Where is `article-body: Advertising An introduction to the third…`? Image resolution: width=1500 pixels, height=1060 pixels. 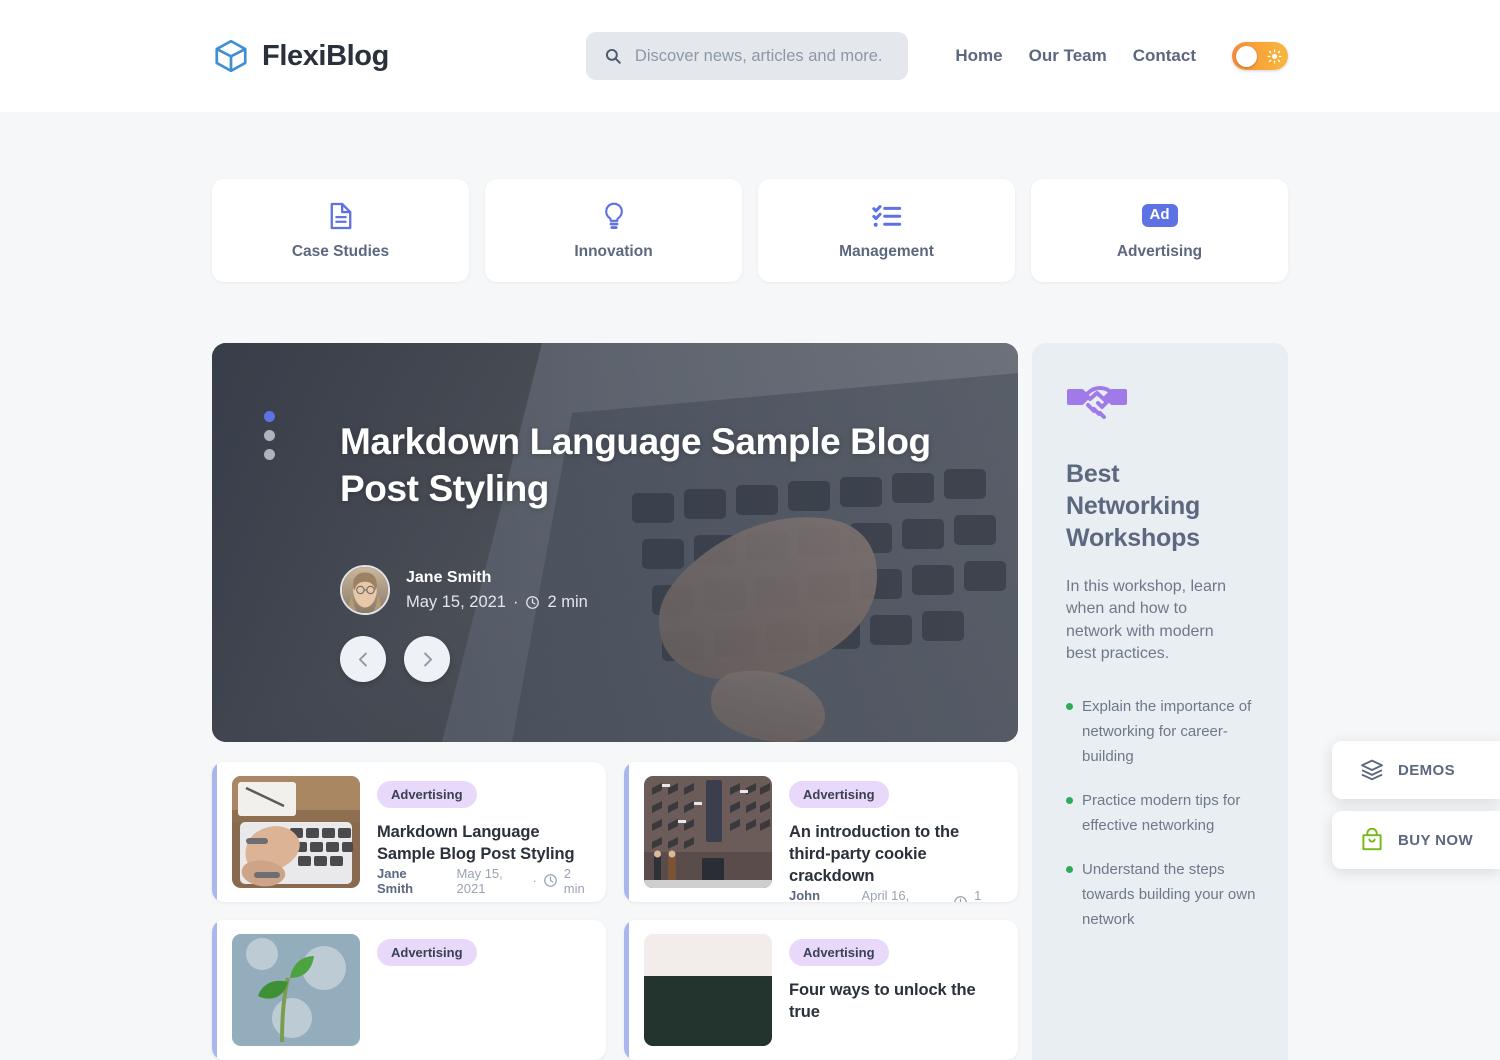 article-body: Advertising An introduction to the third… is located at coordinates (896, 839).